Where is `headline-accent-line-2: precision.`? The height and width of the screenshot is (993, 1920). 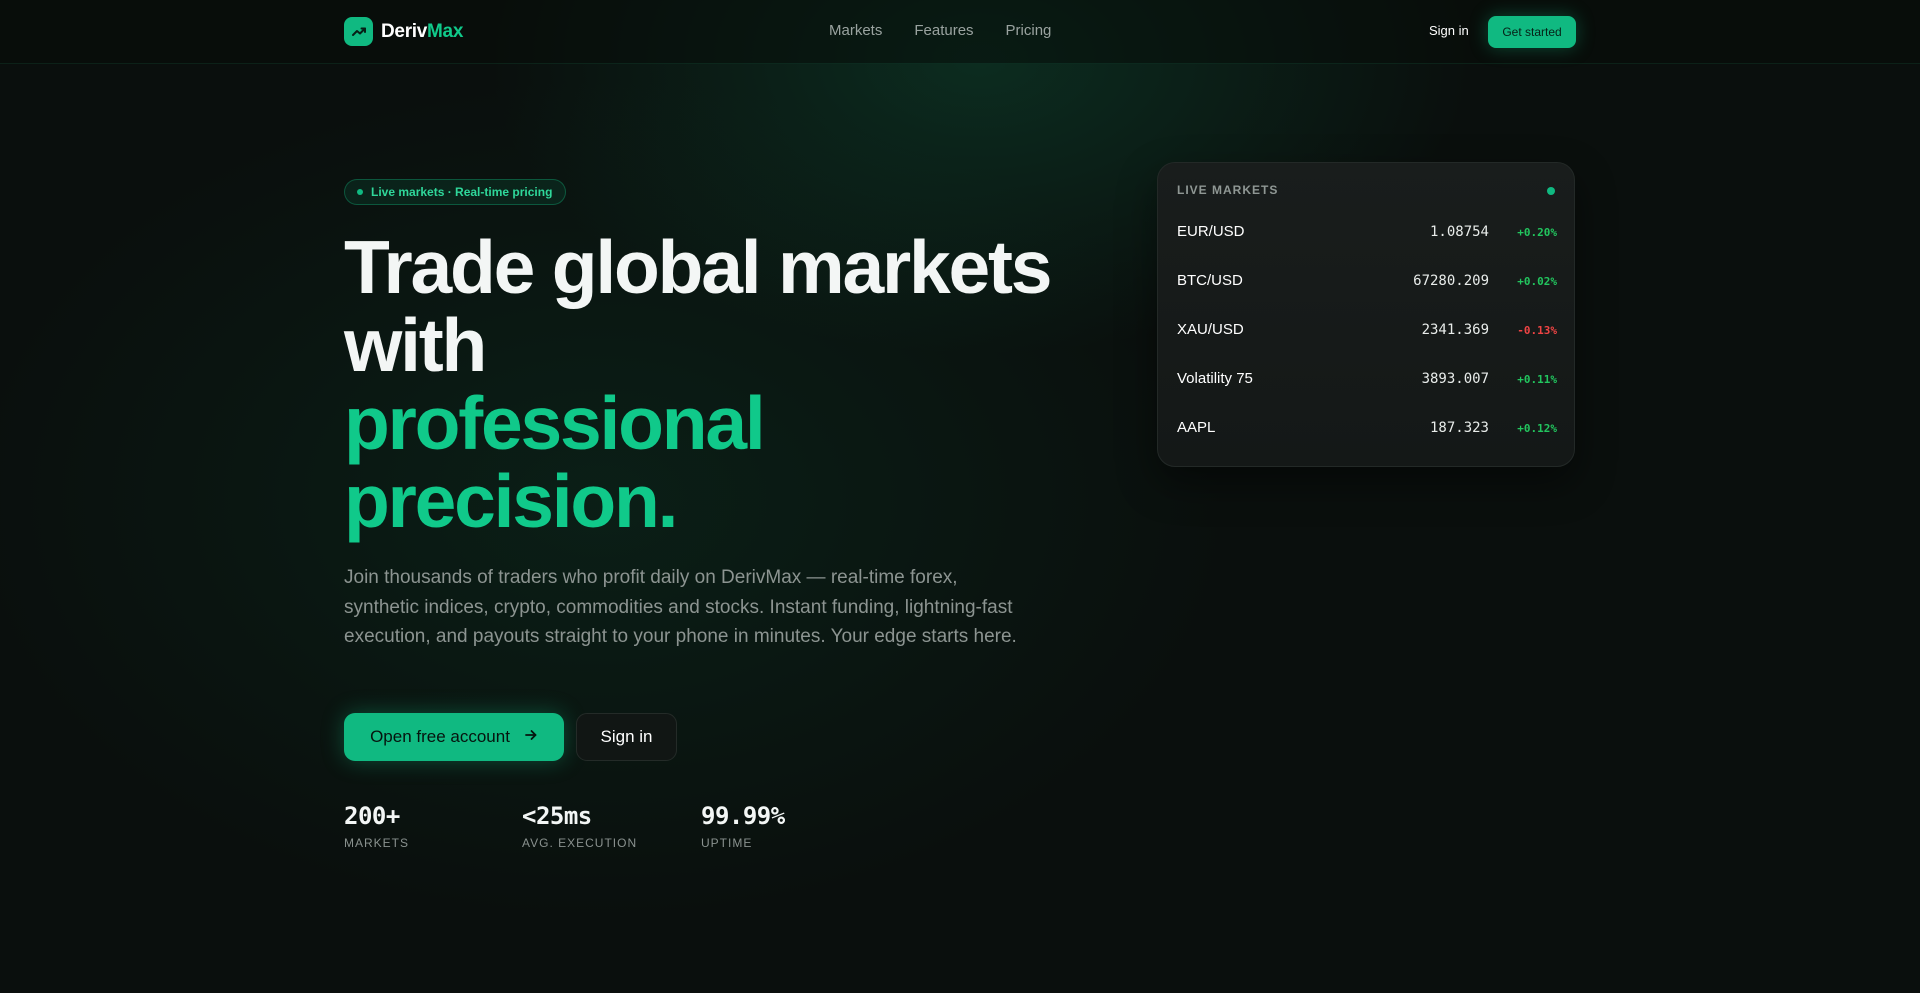
headline-accent-line-2: precision. is located at coordinates (511, 501).